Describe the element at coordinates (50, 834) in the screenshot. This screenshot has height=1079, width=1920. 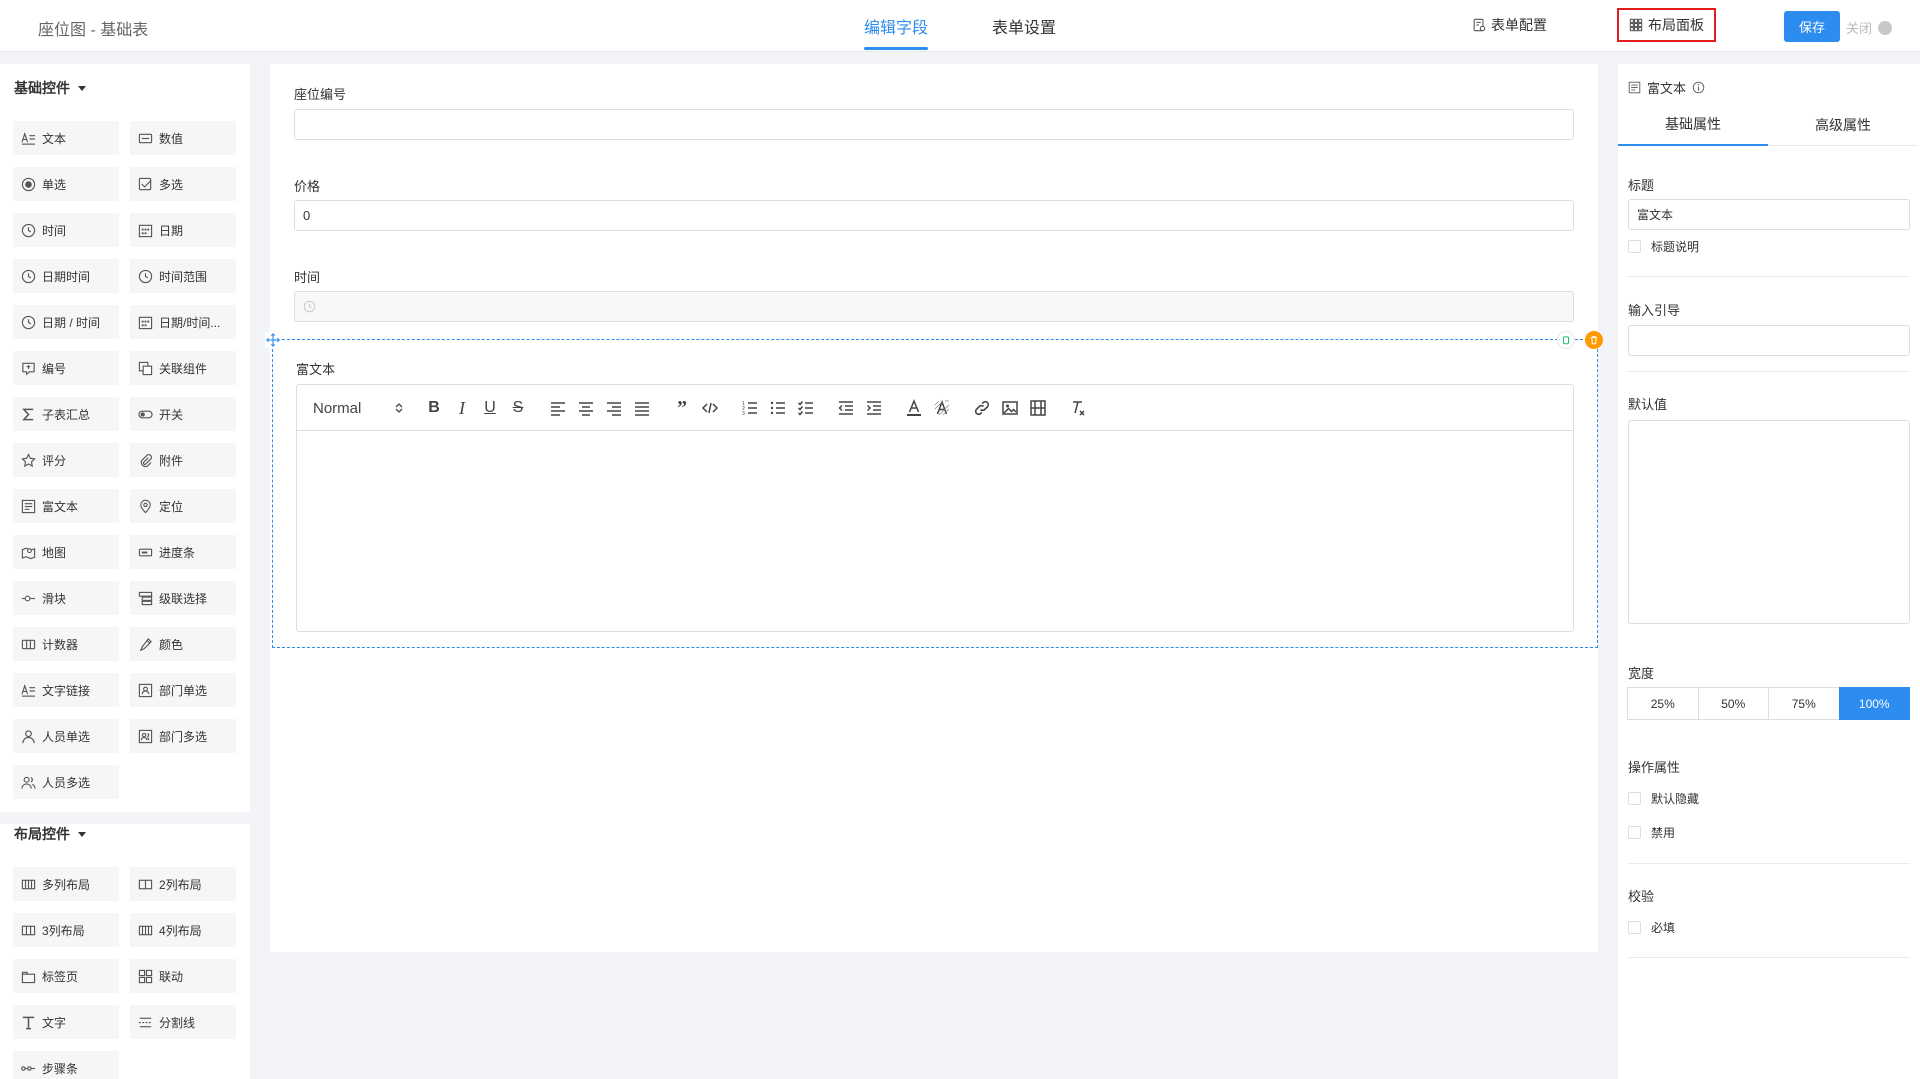
I see `layout-controls-header: 布局控件` at that location.